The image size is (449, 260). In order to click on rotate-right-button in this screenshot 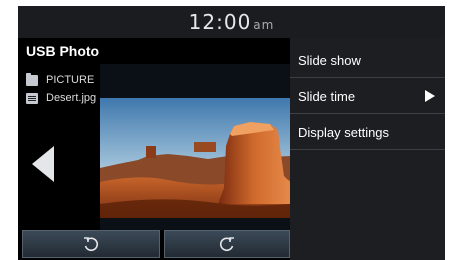, I will do `click(227, 244)`.